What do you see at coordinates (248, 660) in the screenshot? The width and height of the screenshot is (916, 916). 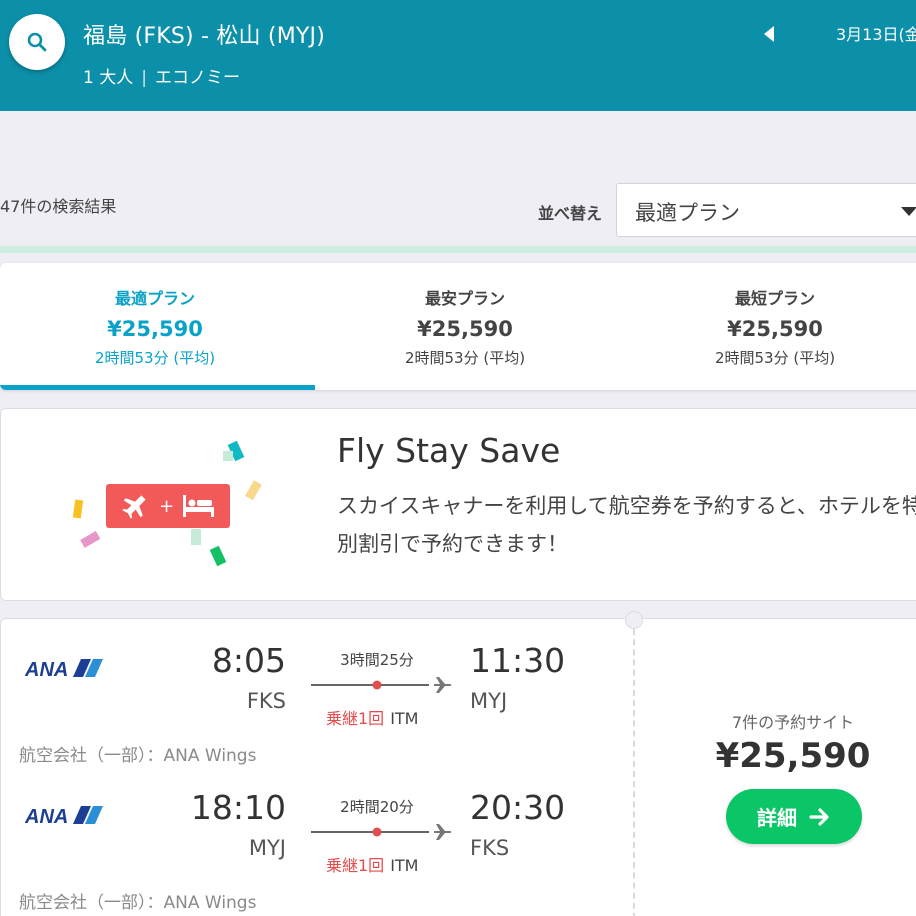 I see `departure-time: 8:05` at bounding box center [248, 660].